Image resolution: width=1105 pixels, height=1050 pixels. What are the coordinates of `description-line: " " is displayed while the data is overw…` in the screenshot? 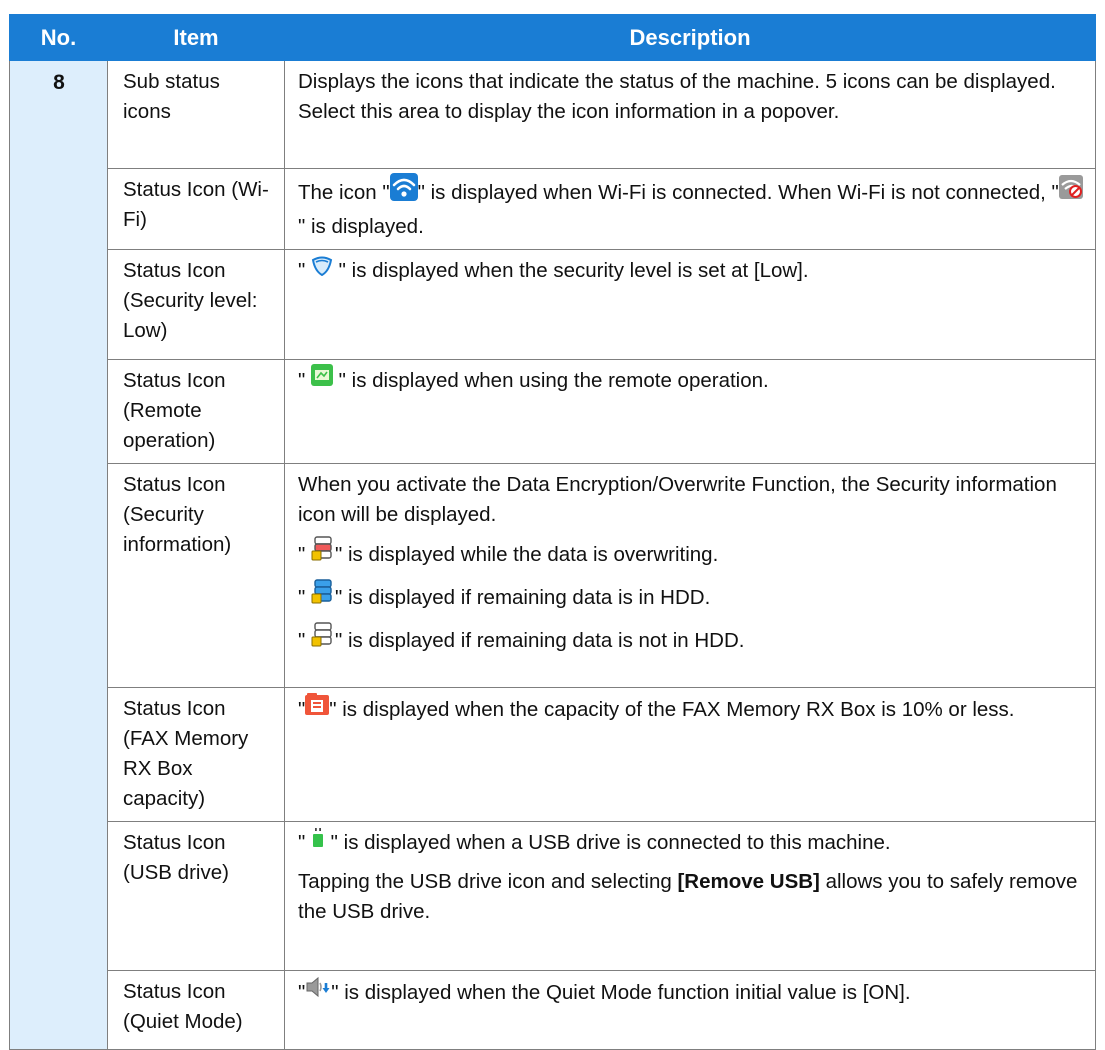 It's located at (690, 554).